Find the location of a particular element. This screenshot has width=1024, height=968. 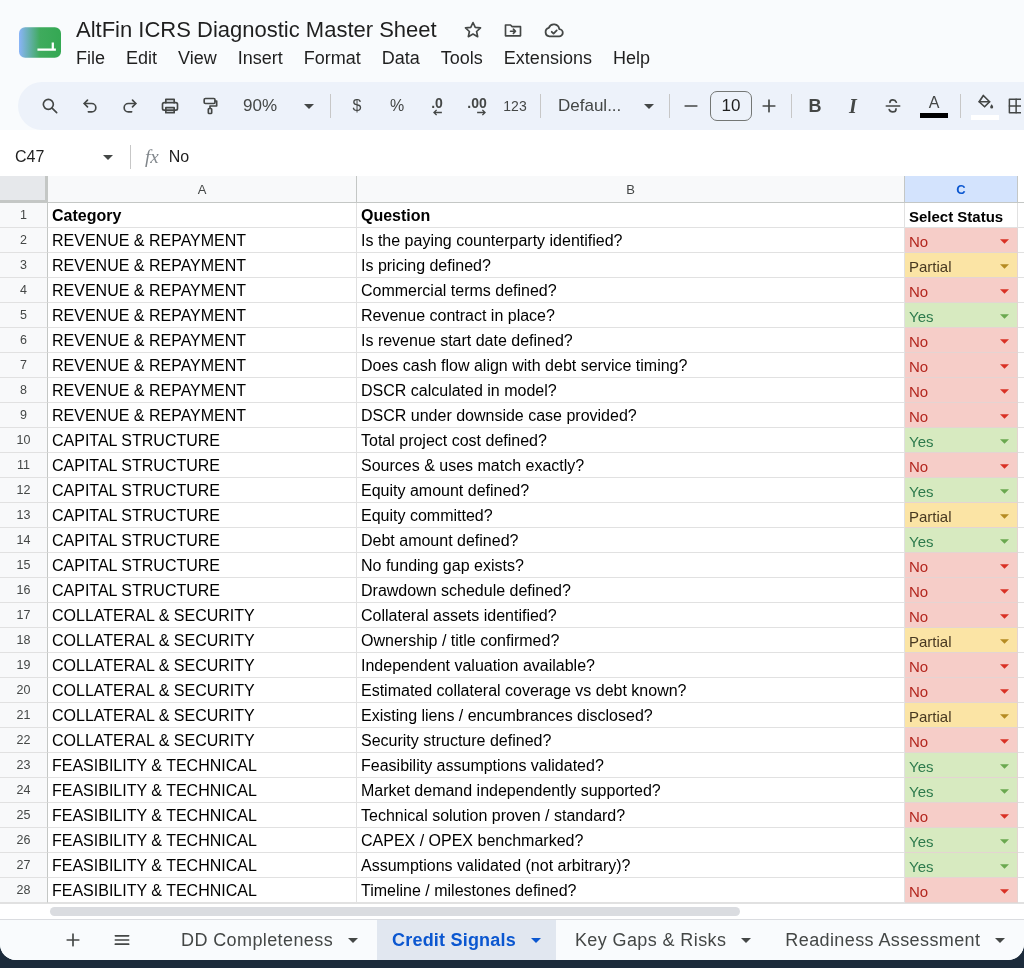

increase-decimal-button: .00 is located at coordinates (477, 106).